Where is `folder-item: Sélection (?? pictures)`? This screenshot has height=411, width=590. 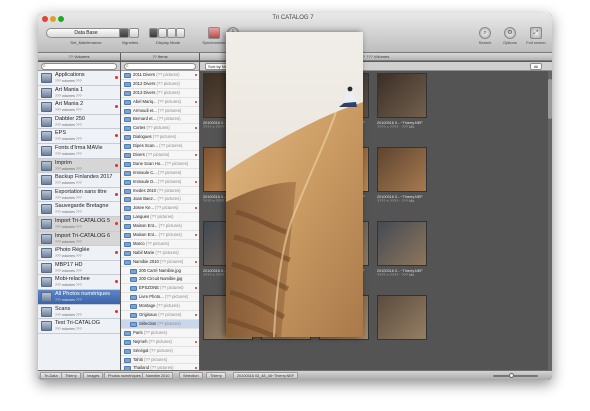 folder-item: Sélection (?? pictures) is located at coordinates (160, 324).